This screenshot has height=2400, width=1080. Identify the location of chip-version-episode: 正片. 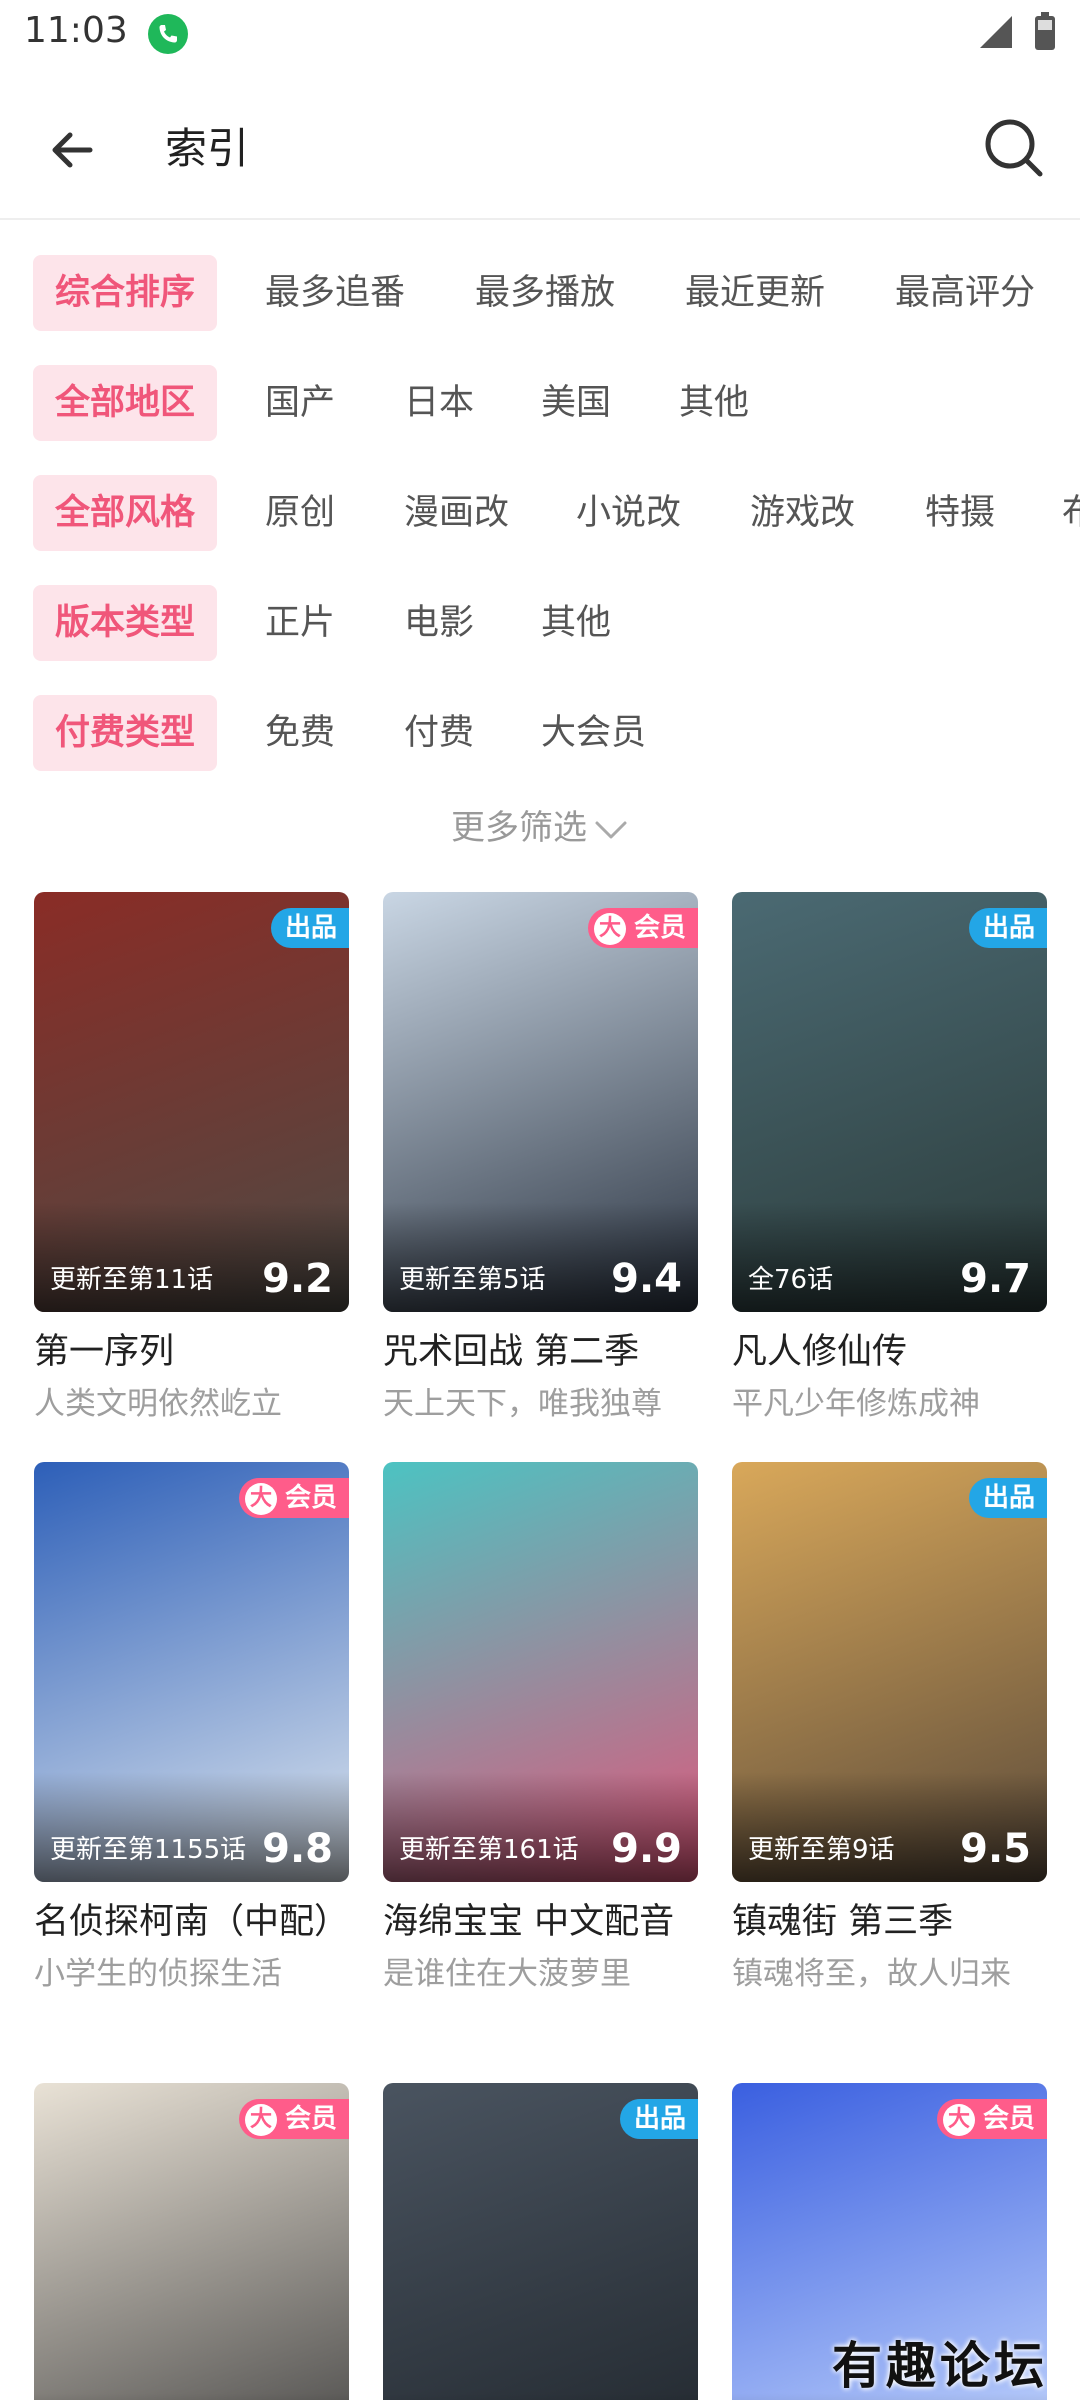
(300, 623).